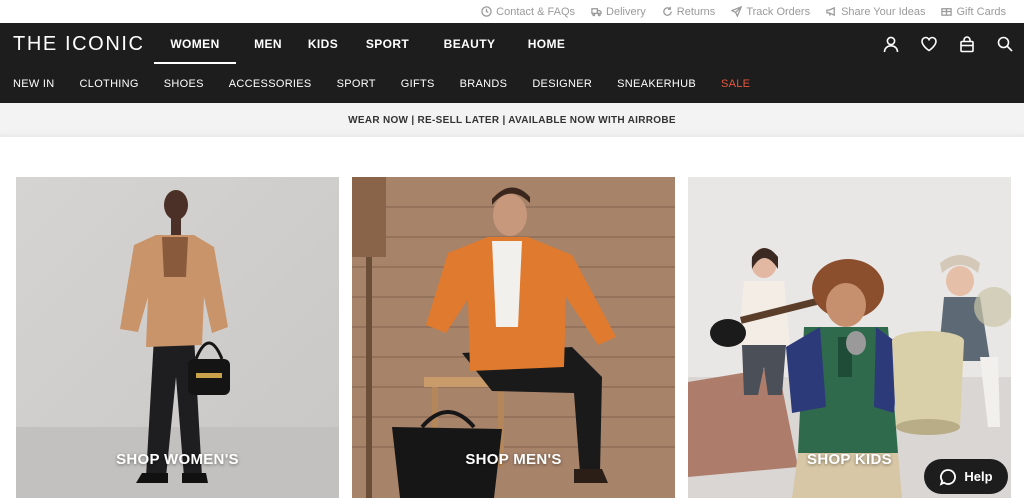  Describe the element at coordinates (387, 43) in the screenshot. I see `nav-sport: SPORT` at that location.